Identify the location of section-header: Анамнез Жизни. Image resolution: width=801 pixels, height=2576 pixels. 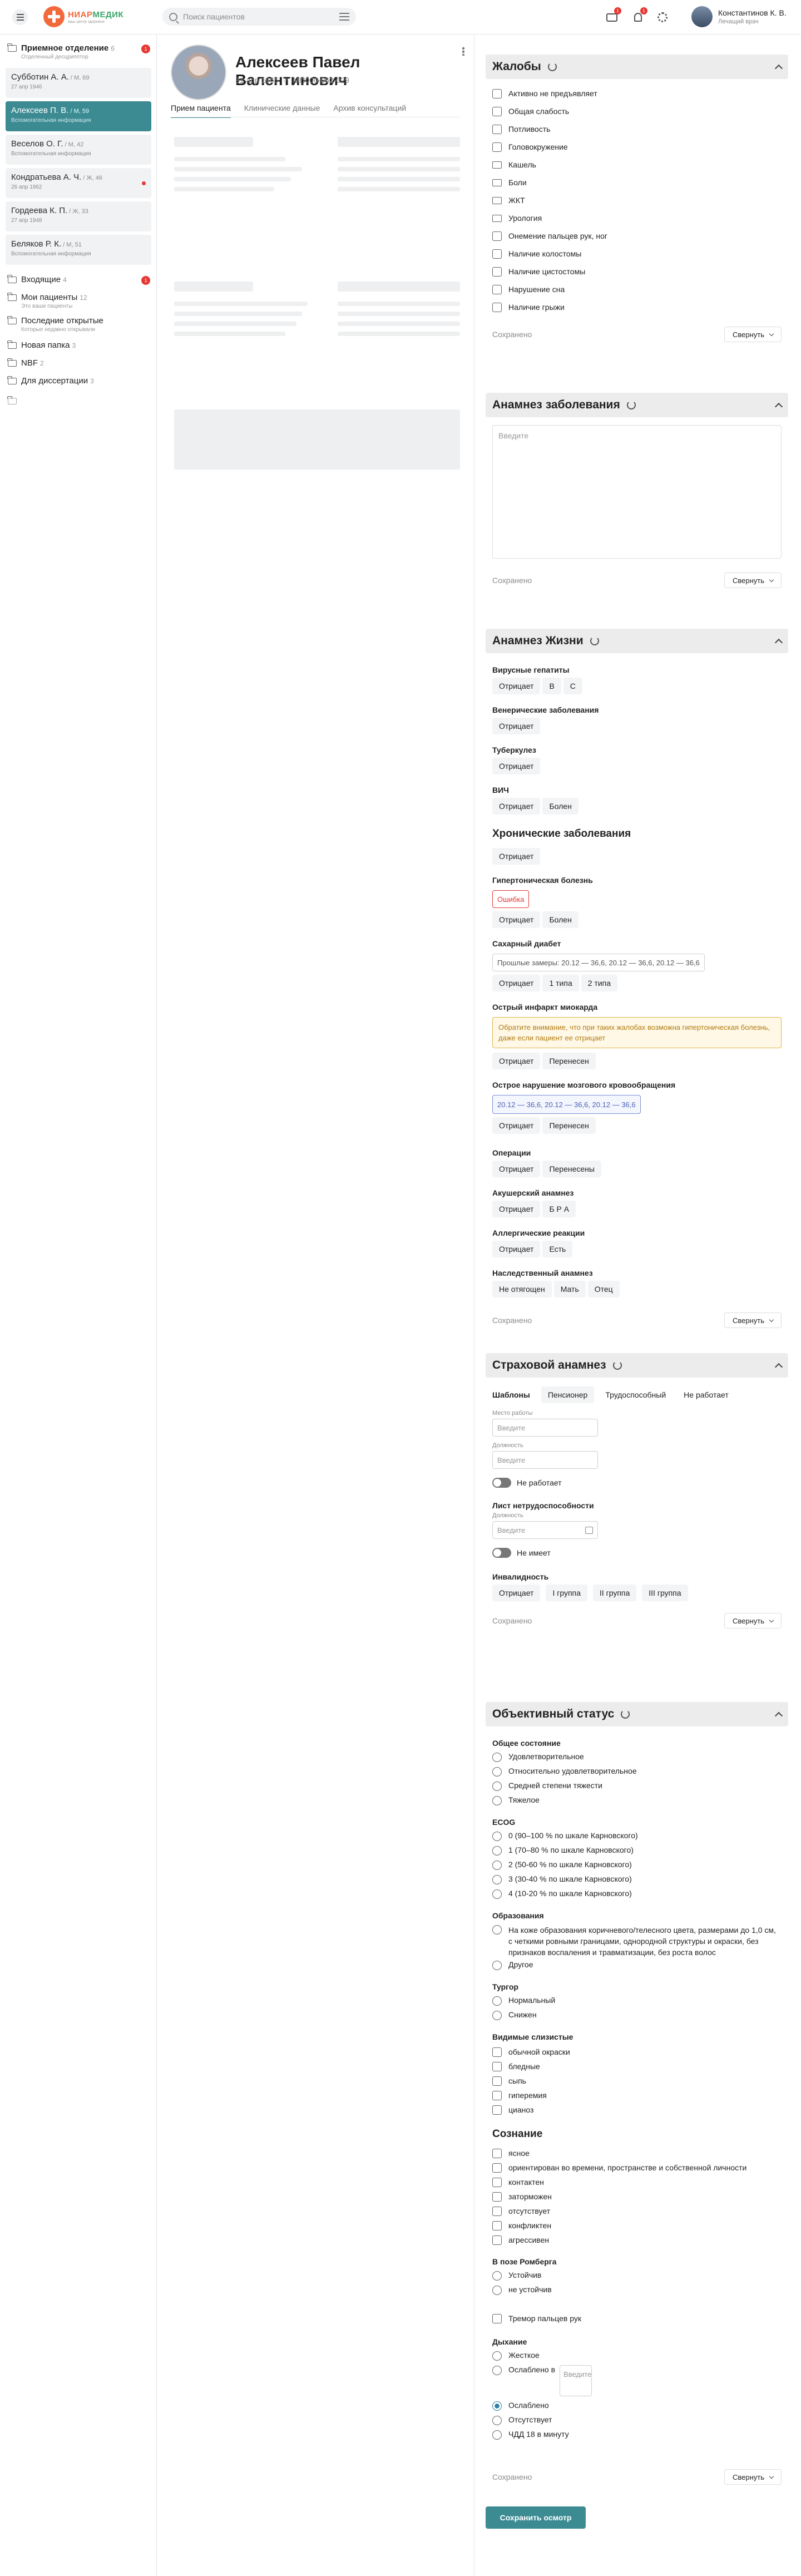
(637, 641).